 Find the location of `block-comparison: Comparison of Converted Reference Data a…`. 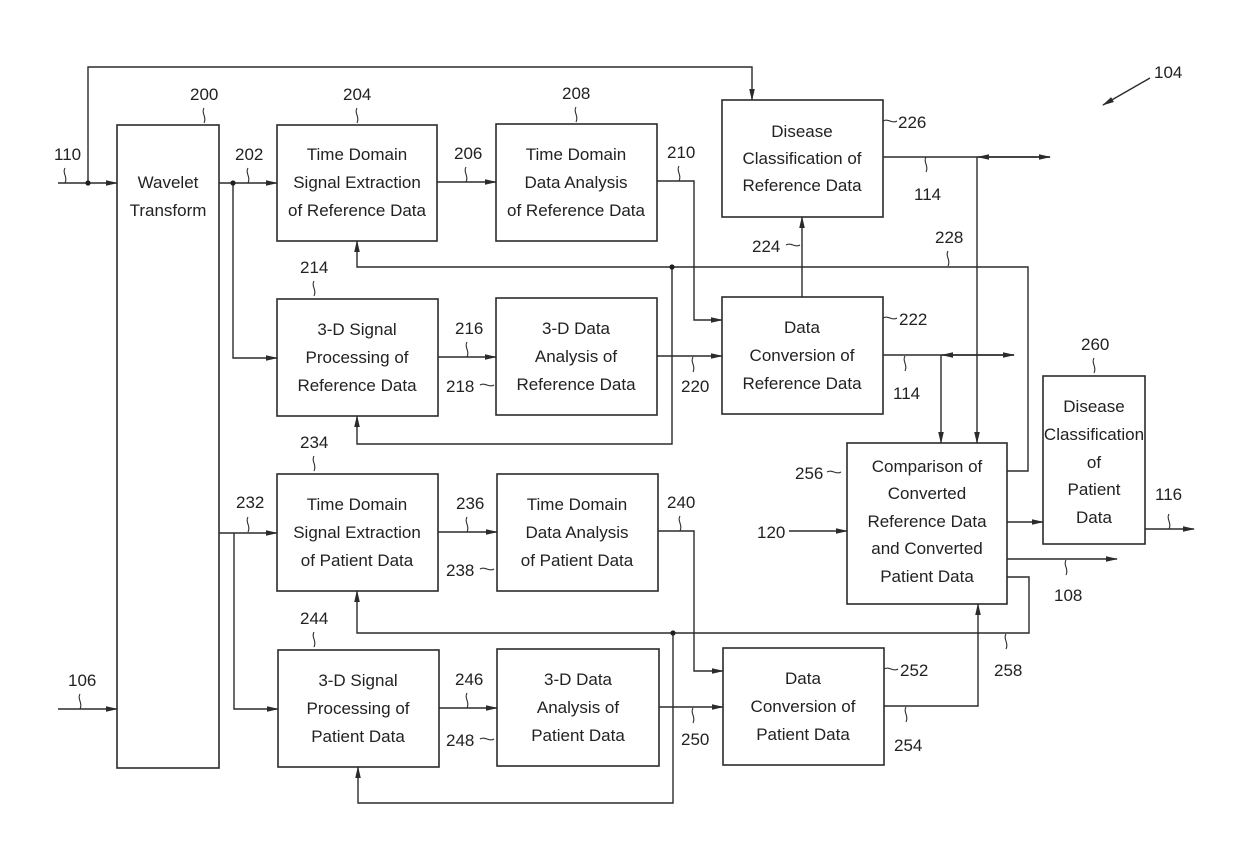

block-comparison: Comparison of Converted Reference Data a… is located at coordinates (927, 523).